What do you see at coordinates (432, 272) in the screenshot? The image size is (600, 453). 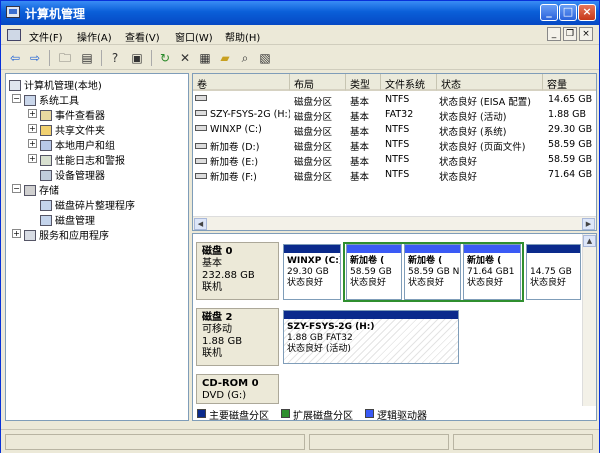 I see `partition-logical-e: 新加卷 (58.59 GB N 状态良好` at bounding box center [432, 272].